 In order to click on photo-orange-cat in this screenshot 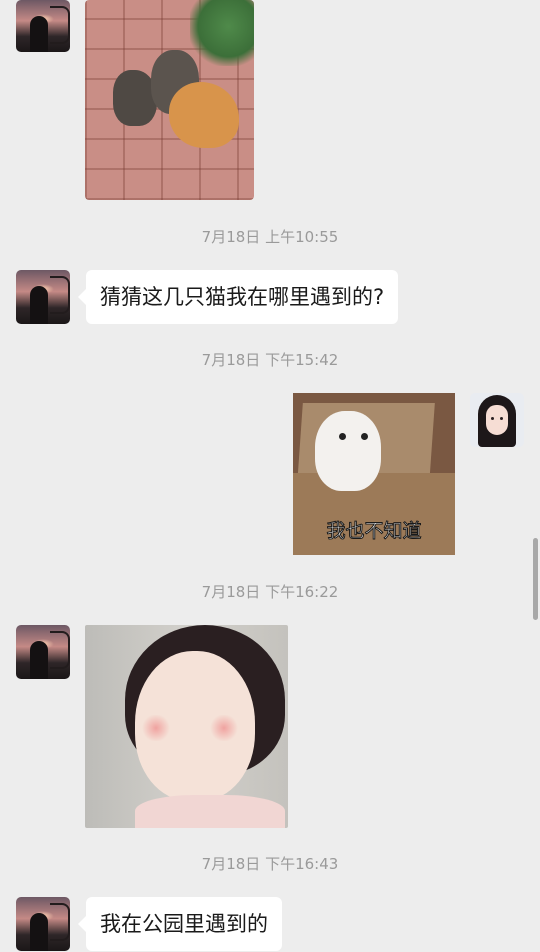, I will do `click(204, 115)`.